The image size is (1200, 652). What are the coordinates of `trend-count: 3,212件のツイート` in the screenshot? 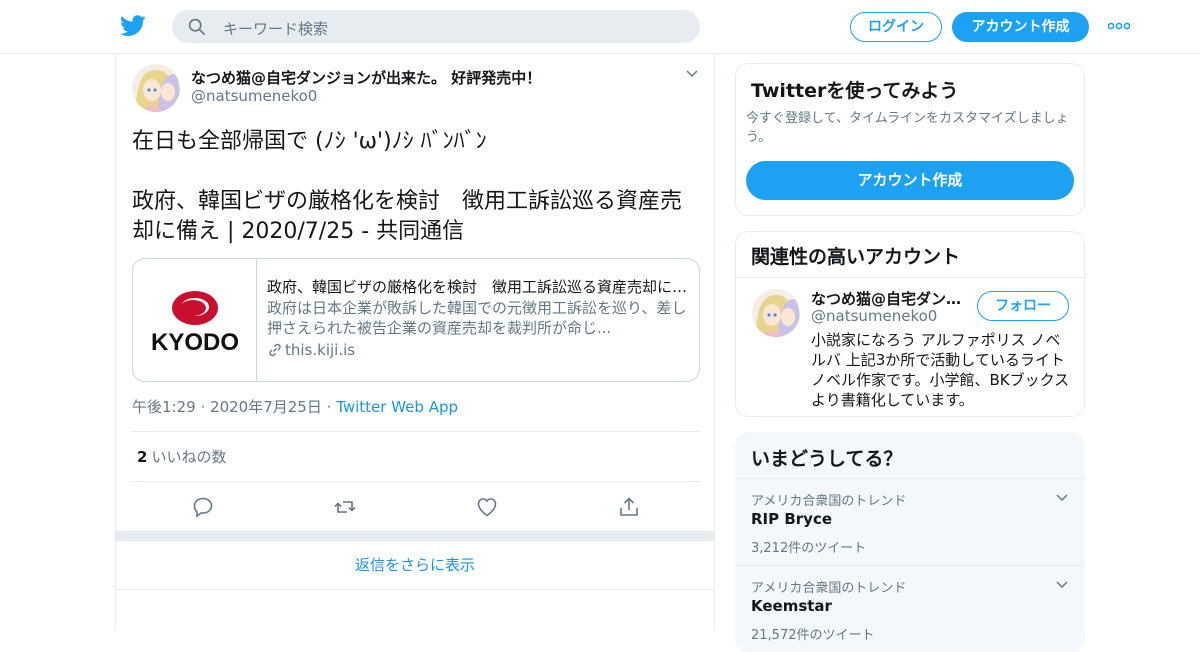 It's located at (809, 548).